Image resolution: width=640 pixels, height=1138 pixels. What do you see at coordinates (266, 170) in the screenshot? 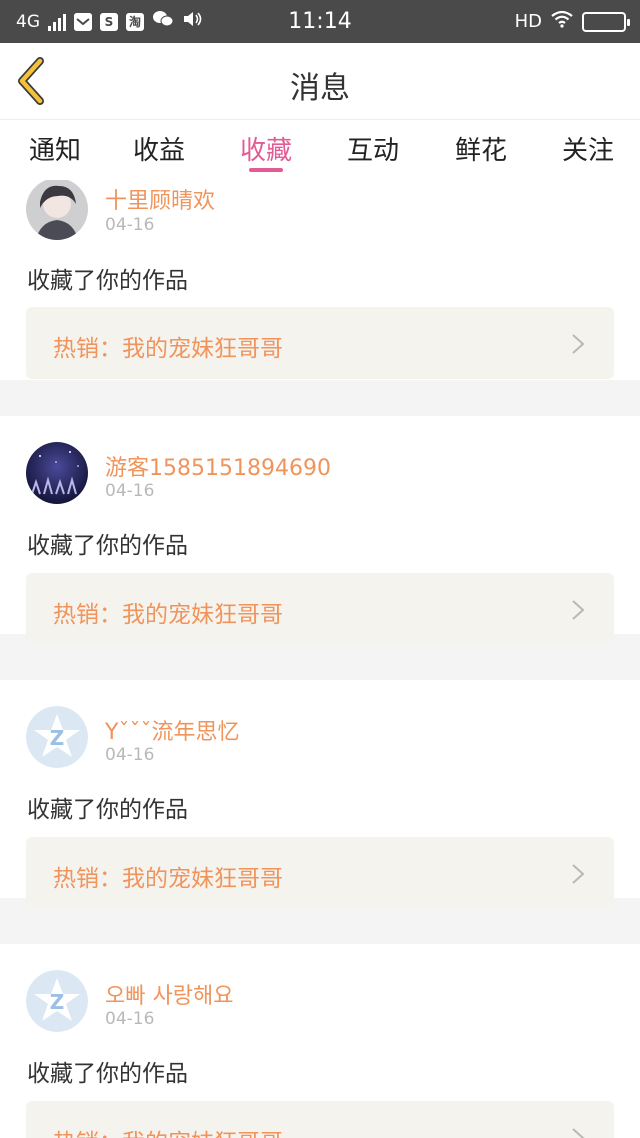
I see `active-tab-indicator` at bounding box center [266, 170].